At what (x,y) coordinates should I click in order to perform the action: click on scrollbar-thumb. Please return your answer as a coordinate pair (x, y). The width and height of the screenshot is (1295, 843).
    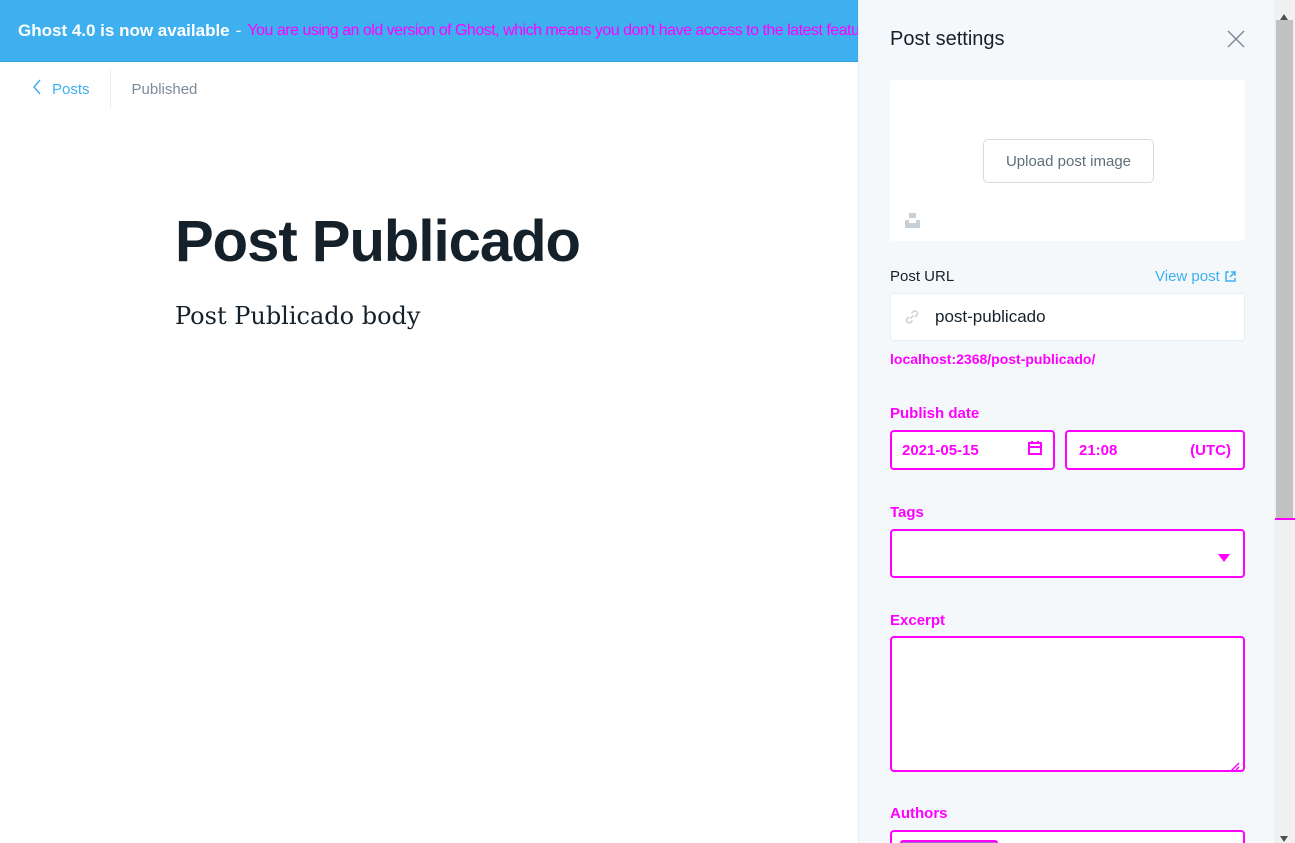
    Looking at the image, I should click on (1284, 269).